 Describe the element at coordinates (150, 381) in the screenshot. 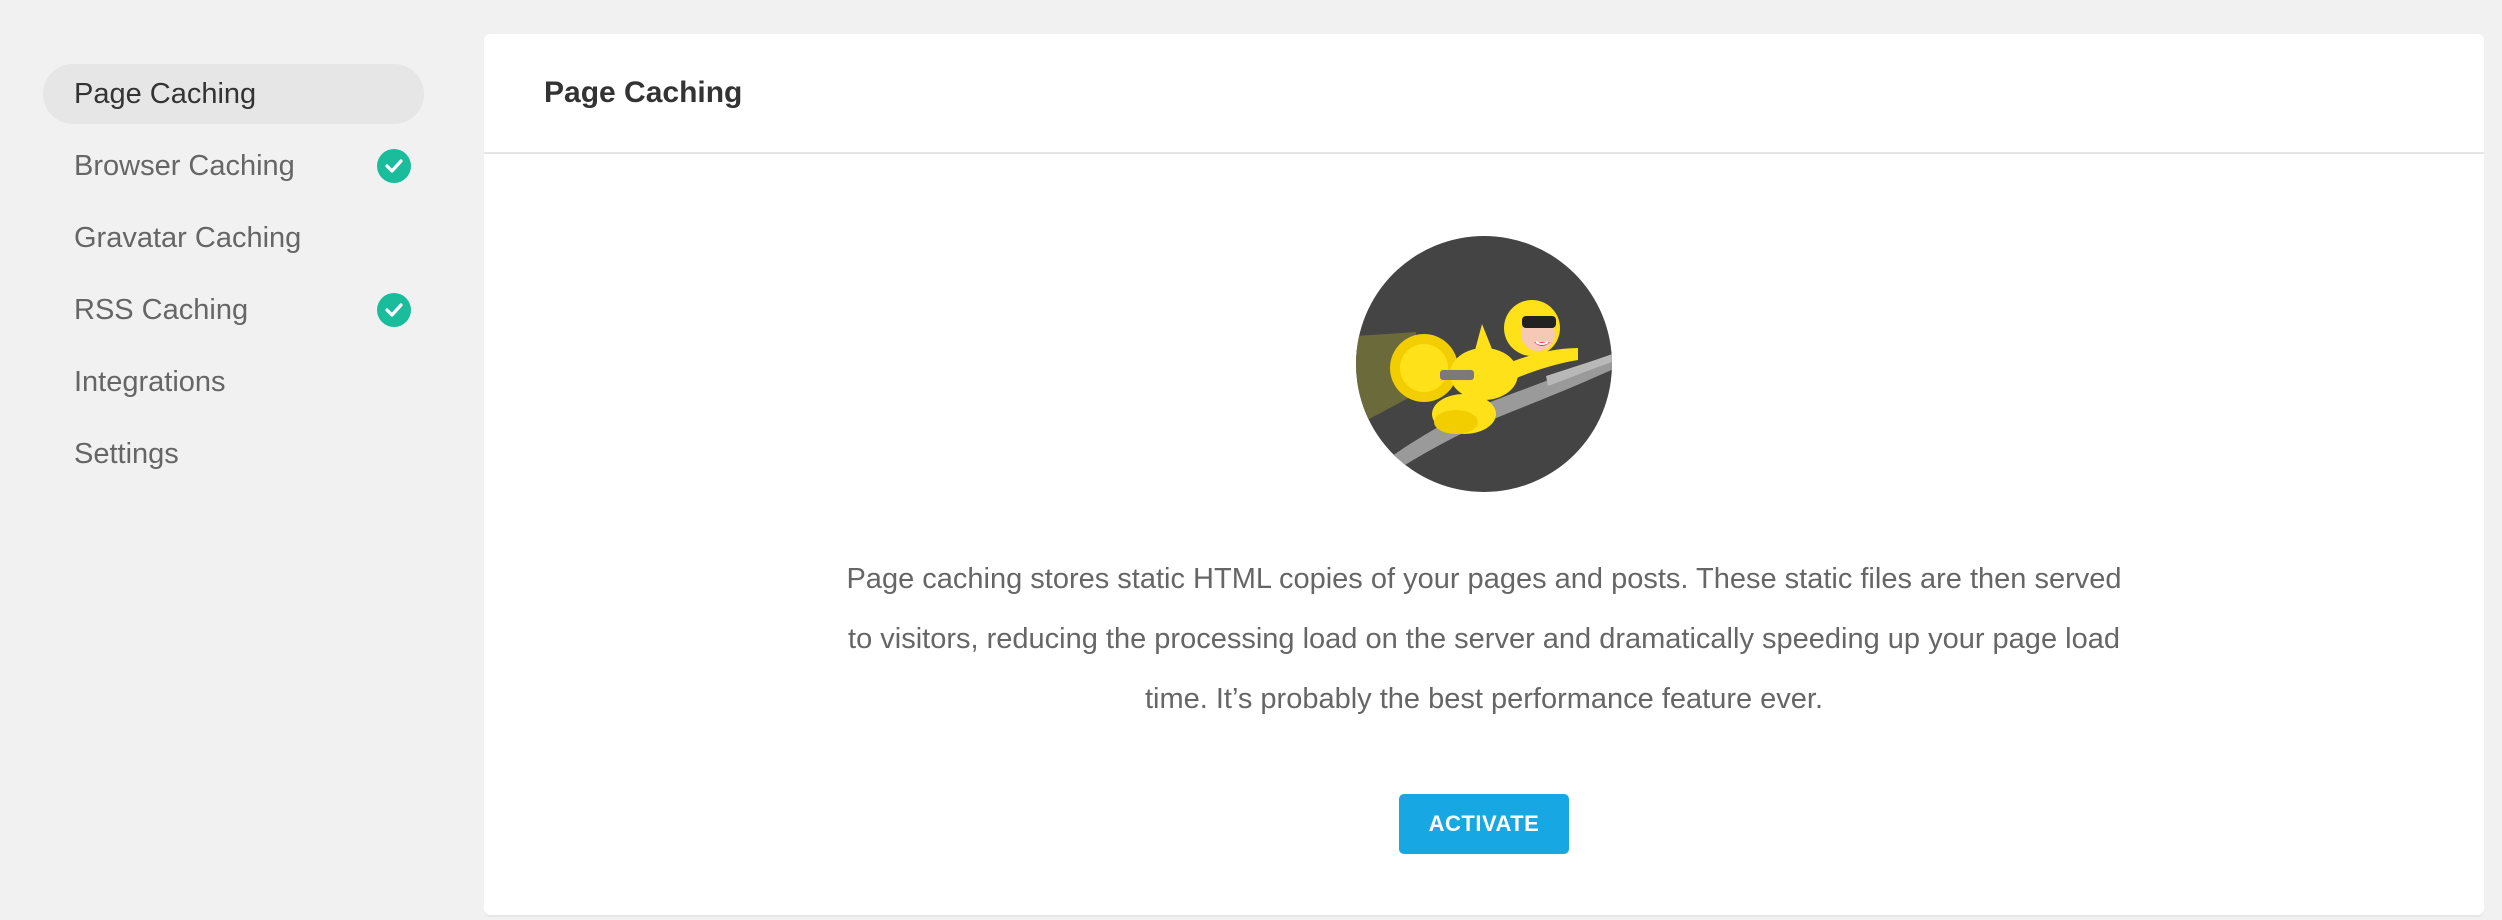

I see `sidebar-item-label: Integrations` at that location.